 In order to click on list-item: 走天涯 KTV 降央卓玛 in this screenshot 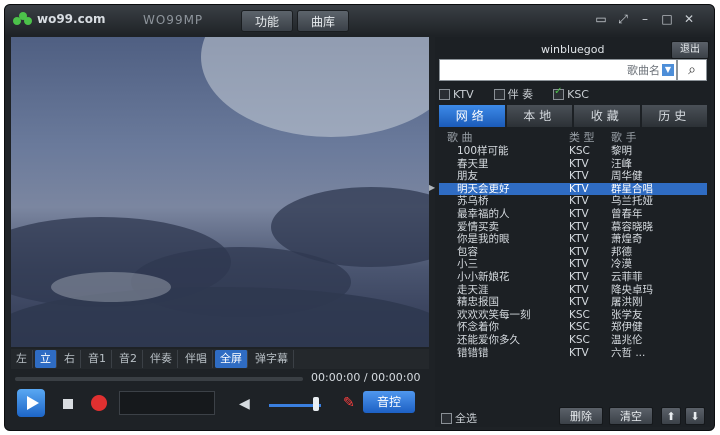, I will do `click(573, 290)`.